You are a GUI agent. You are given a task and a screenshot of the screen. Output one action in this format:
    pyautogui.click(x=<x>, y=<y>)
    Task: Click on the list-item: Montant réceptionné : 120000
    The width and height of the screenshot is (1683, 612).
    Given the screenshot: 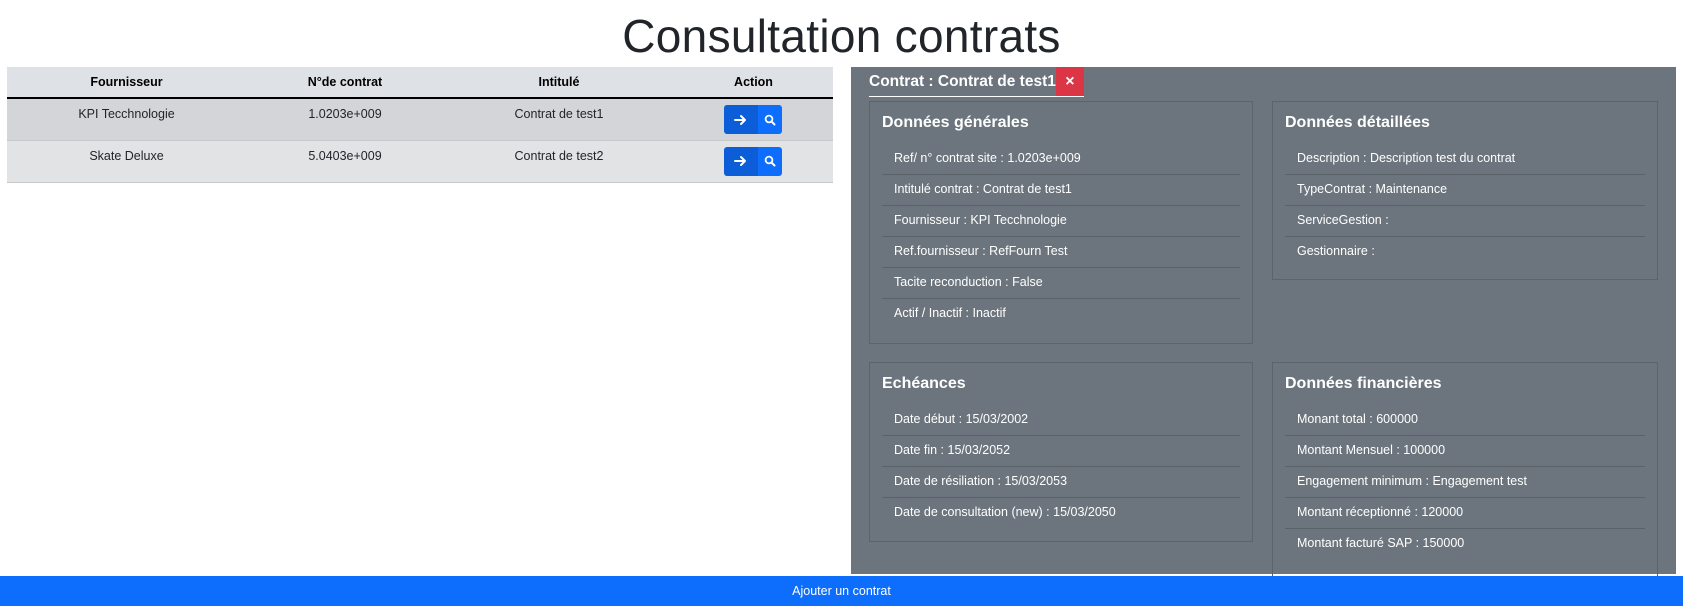 What is the action you would take?
    pyautogui.click(x=1465, y=513)
    